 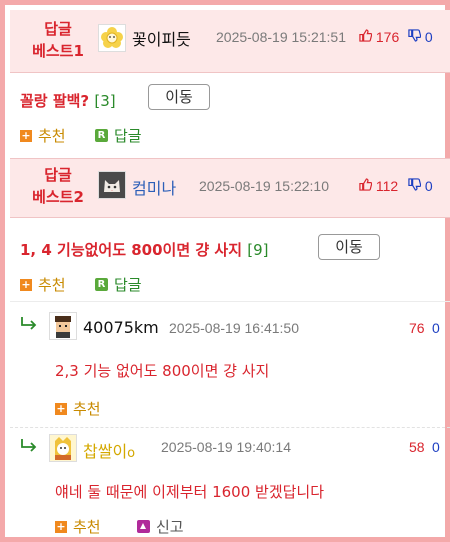 I want to click on best1-reply-count: [3], so click(x=105, y=101).